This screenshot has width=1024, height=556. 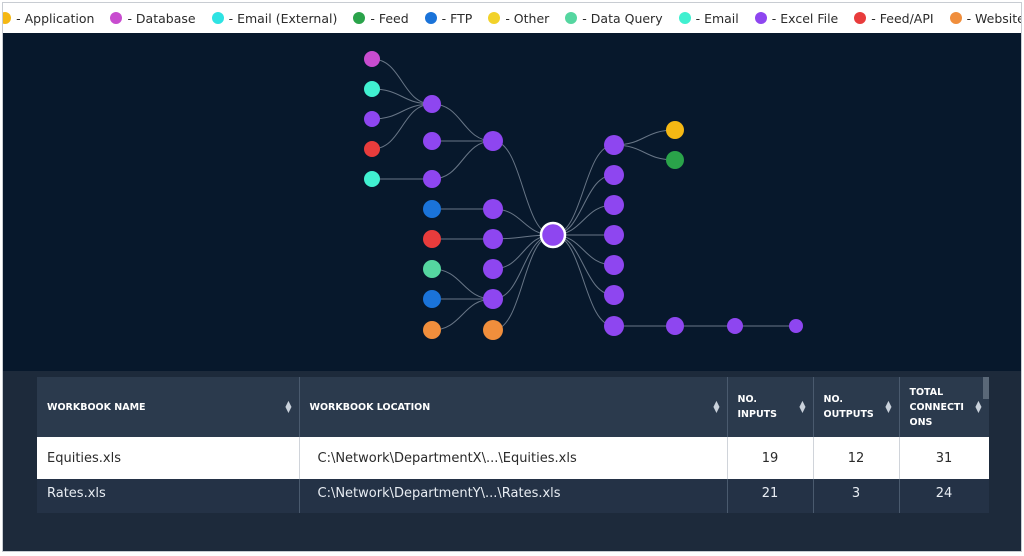 What do you see at coordinates (944, 458) in the screenshot?
I see `cell-total-connections: 31` at bounding box center [944, 458].